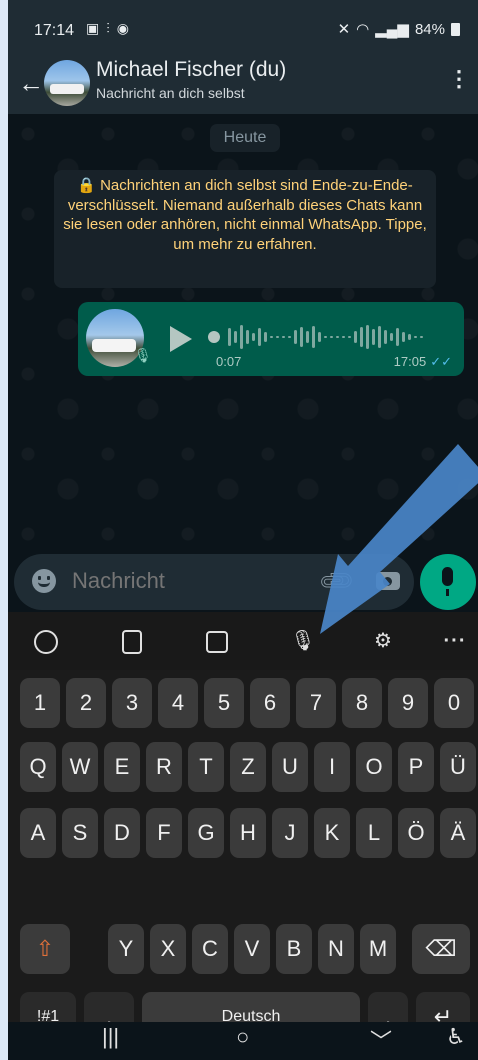 The height and width of the screenshot is (1060, 478). Describe the element at coordinates (224, 703) in the screenshot. I see `key-5: 5` at that location.